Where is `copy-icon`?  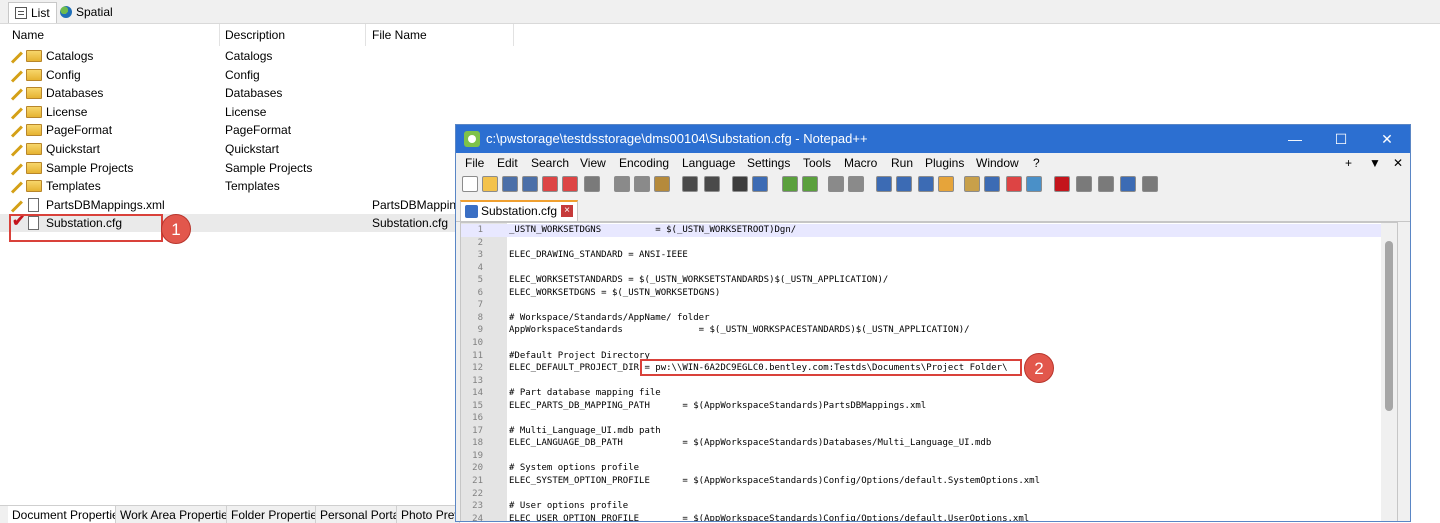
copy-icon is located at coordinates (642, 184).